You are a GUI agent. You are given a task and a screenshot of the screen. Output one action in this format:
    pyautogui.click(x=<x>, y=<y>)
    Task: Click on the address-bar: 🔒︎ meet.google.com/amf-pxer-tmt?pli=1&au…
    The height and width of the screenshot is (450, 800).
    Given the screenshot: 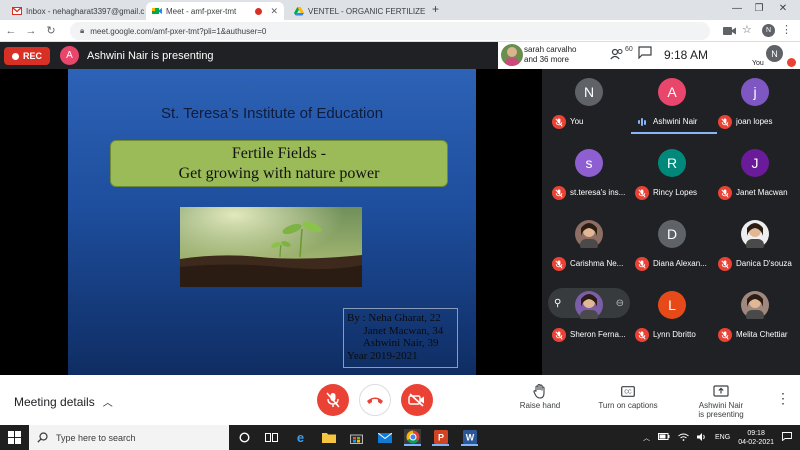 What is the action you would take?
    pyautogui.click(x=390, y=31)
    